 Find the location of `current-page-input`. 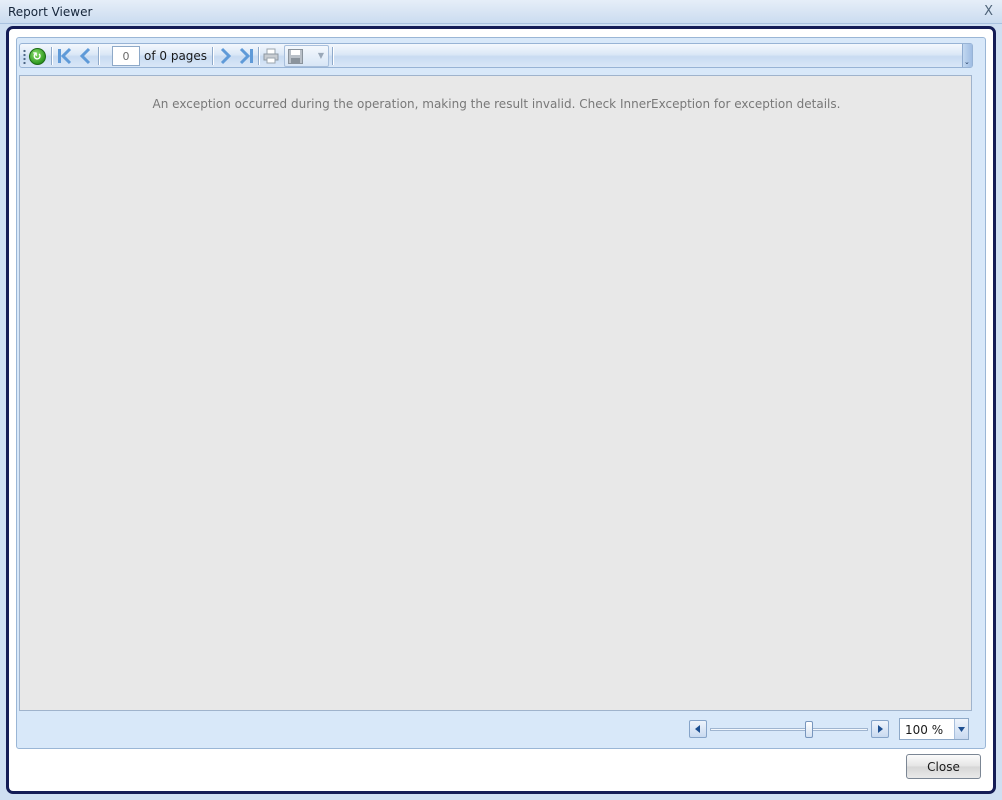

current-page-input is located at coordinates (126, 56).